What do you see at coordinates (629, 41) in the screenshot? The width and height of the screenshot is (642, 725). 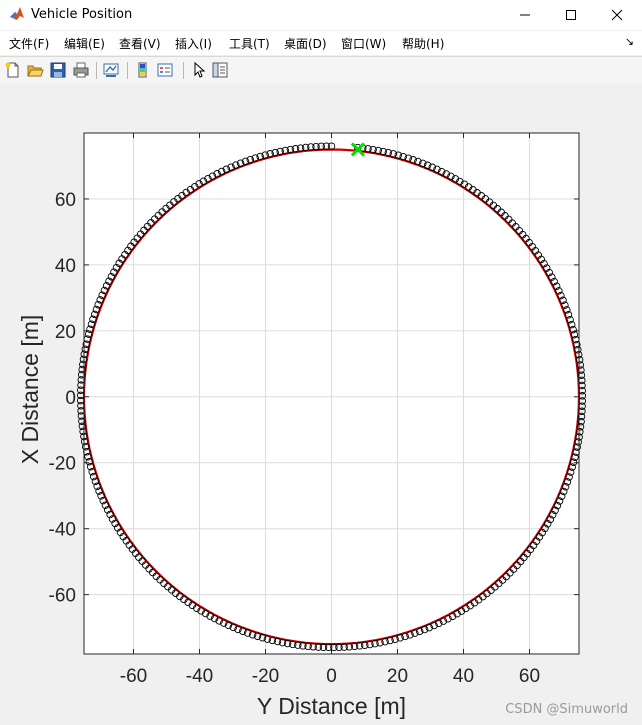 I see `dock-arrow-icon: ↘` at bounding box center [629, 41].